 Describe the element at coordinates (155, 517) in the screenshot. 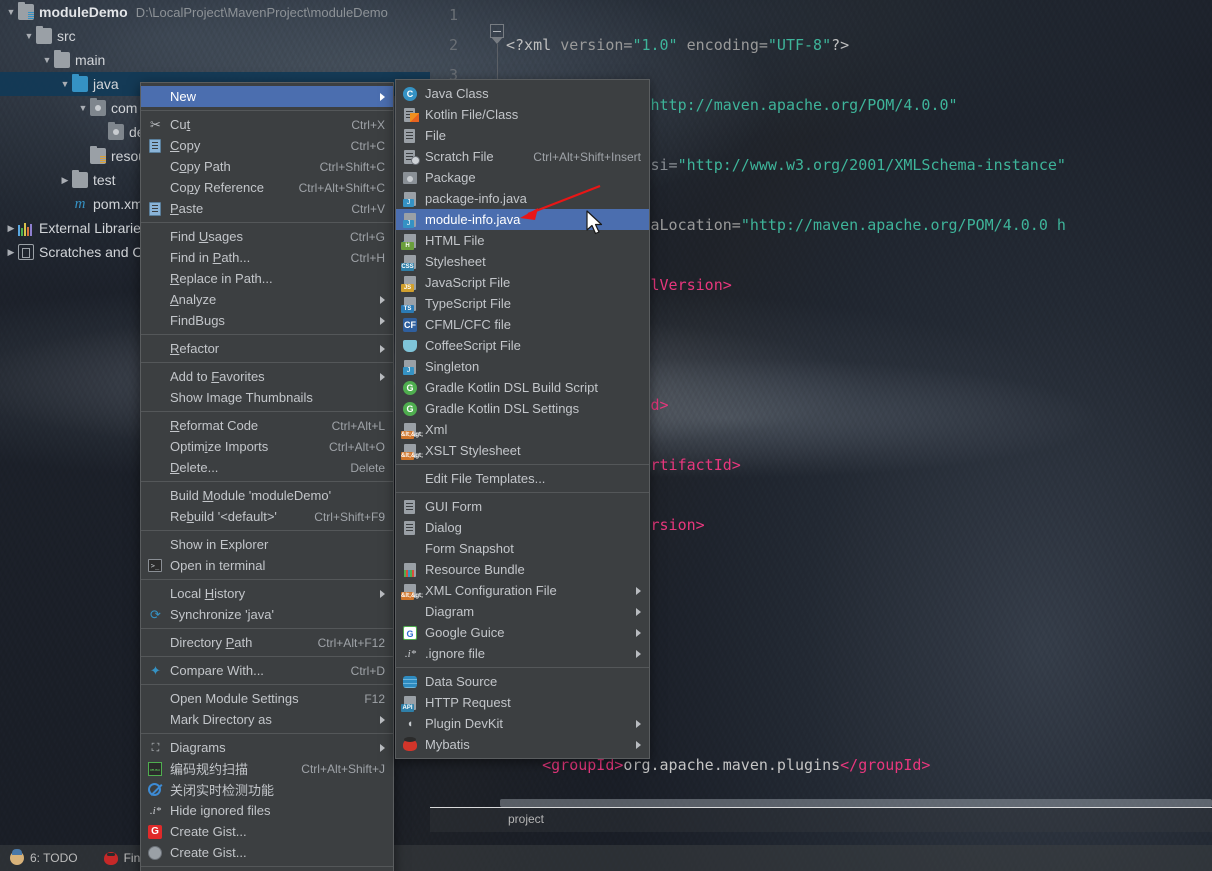

I see `menu-icon-placeholder` at that location.